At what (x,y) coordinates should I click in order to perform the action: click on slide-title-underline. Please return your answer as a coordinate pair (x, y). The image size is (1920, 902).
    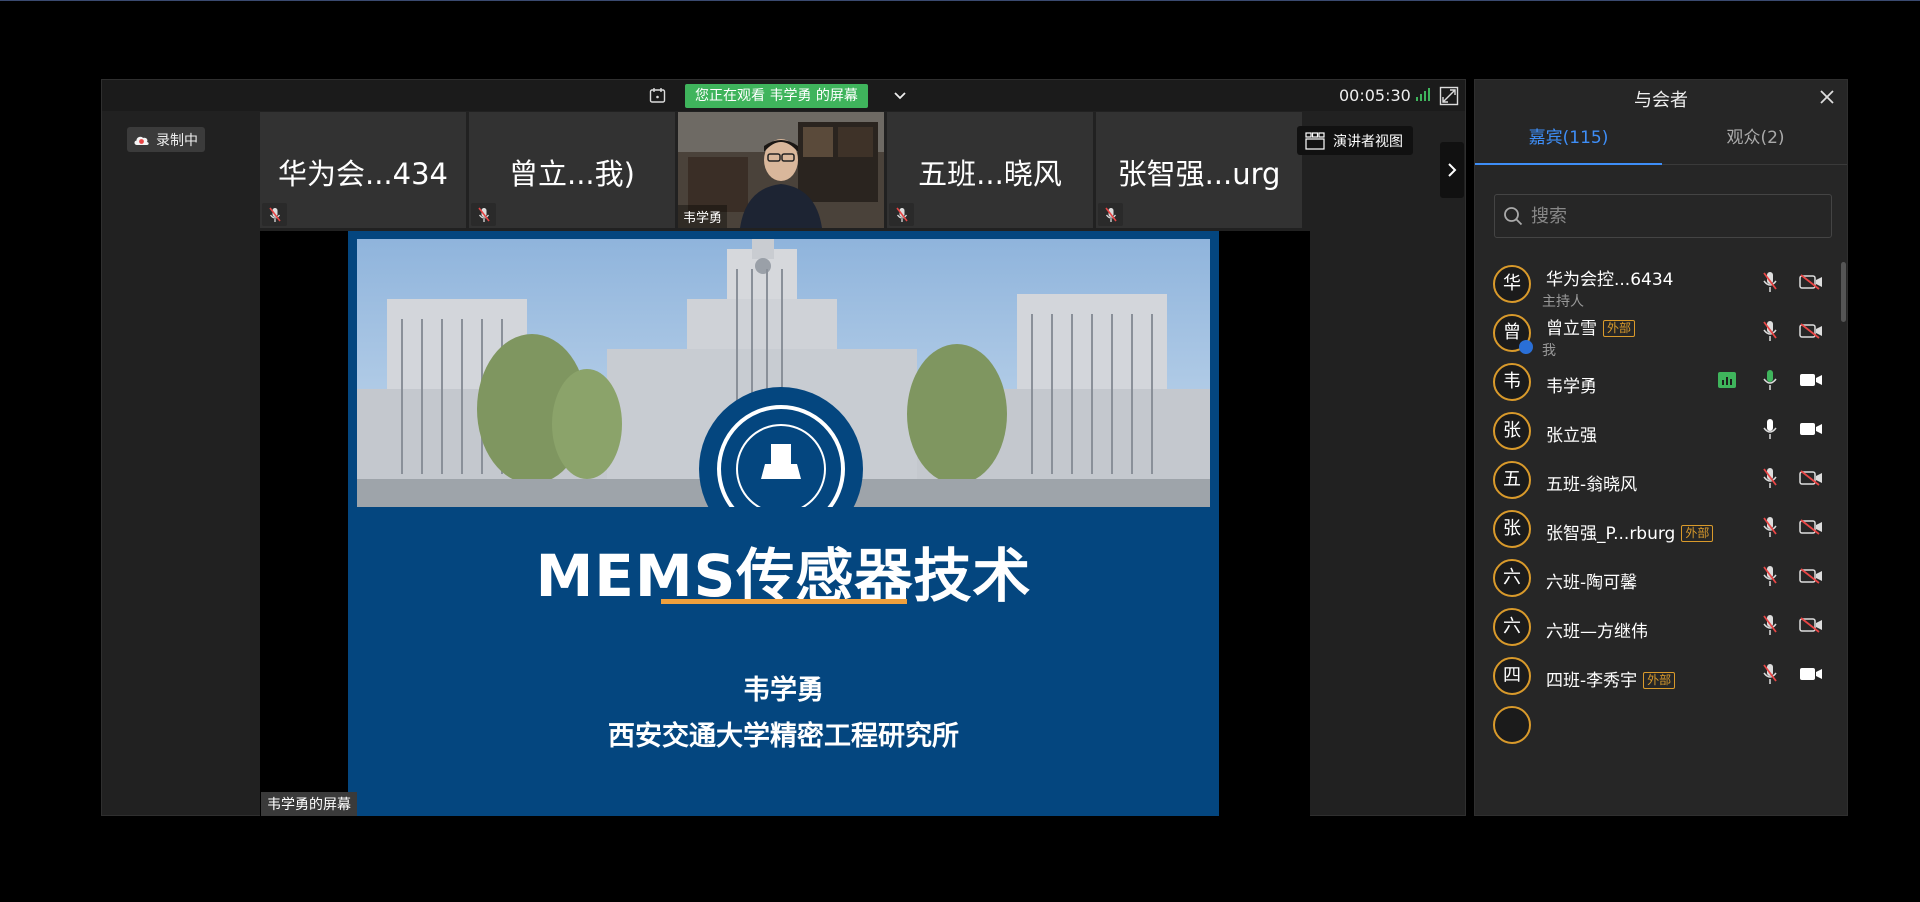
    Looking at the image, I should click on (784, 601).